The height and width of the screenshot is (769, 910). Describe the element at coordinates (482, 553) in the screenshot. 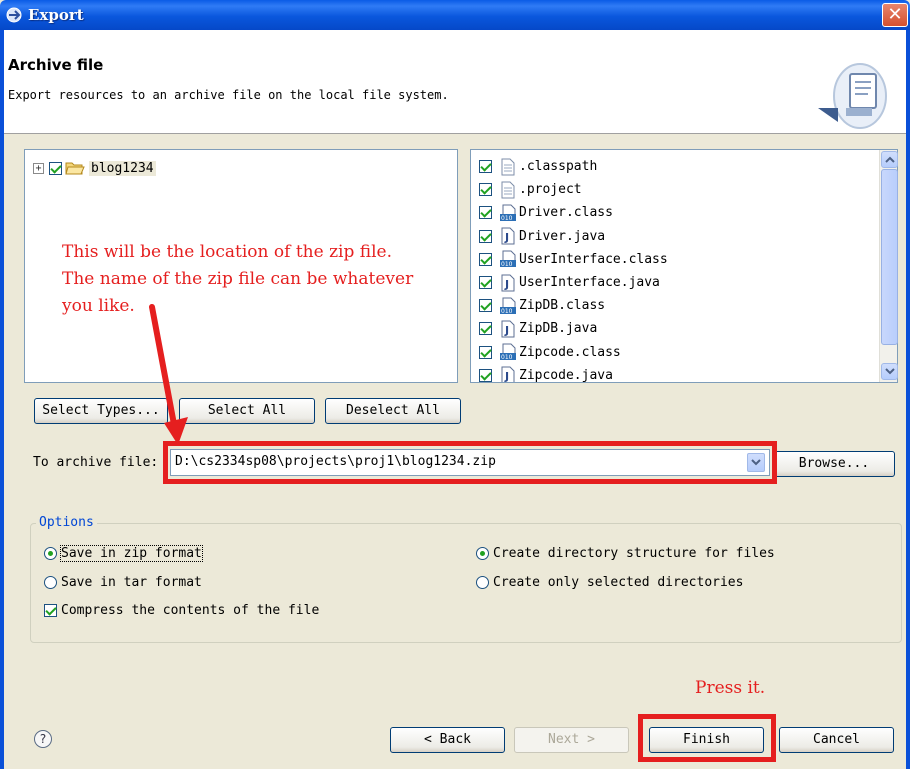

I see `dir-structure-radio` at that location.